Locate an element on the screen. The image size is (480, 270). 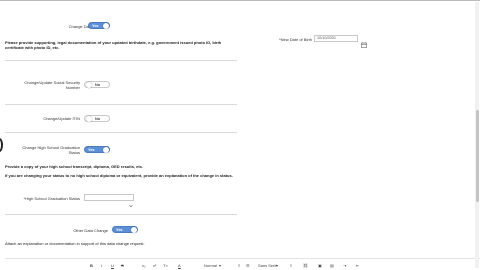
scrollbar-thumb is located at coordinates (477, 156).